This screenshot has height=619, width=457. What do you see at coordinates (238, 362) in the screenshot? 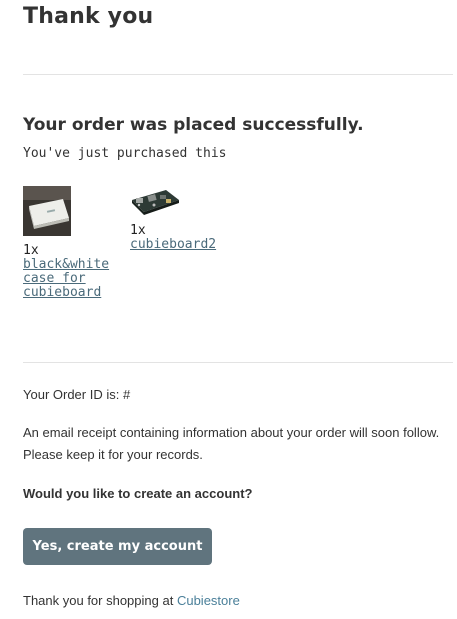
I see `middle-divider` at bounding box center [238, 362].